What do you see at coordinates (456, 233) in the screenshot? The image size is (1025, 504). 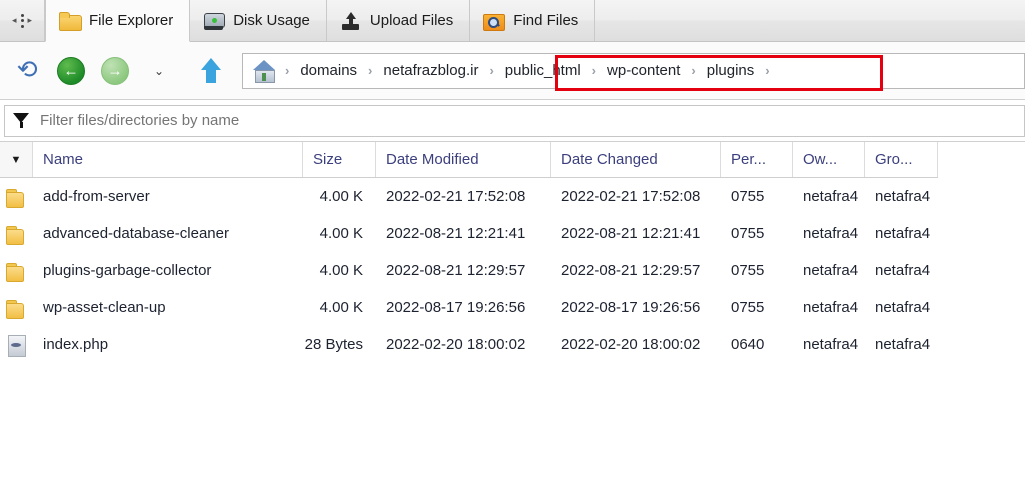 I see `cell-date-modified: 2022-08-21 12:21:41` at bounding box center [456, 233].